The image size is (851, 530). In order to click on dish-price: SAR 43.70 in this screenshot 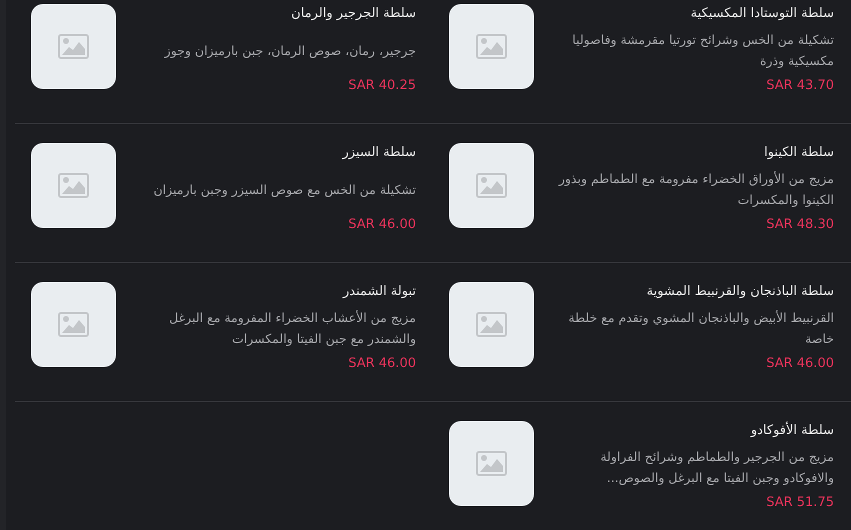, I will do `click(799, 86)`.